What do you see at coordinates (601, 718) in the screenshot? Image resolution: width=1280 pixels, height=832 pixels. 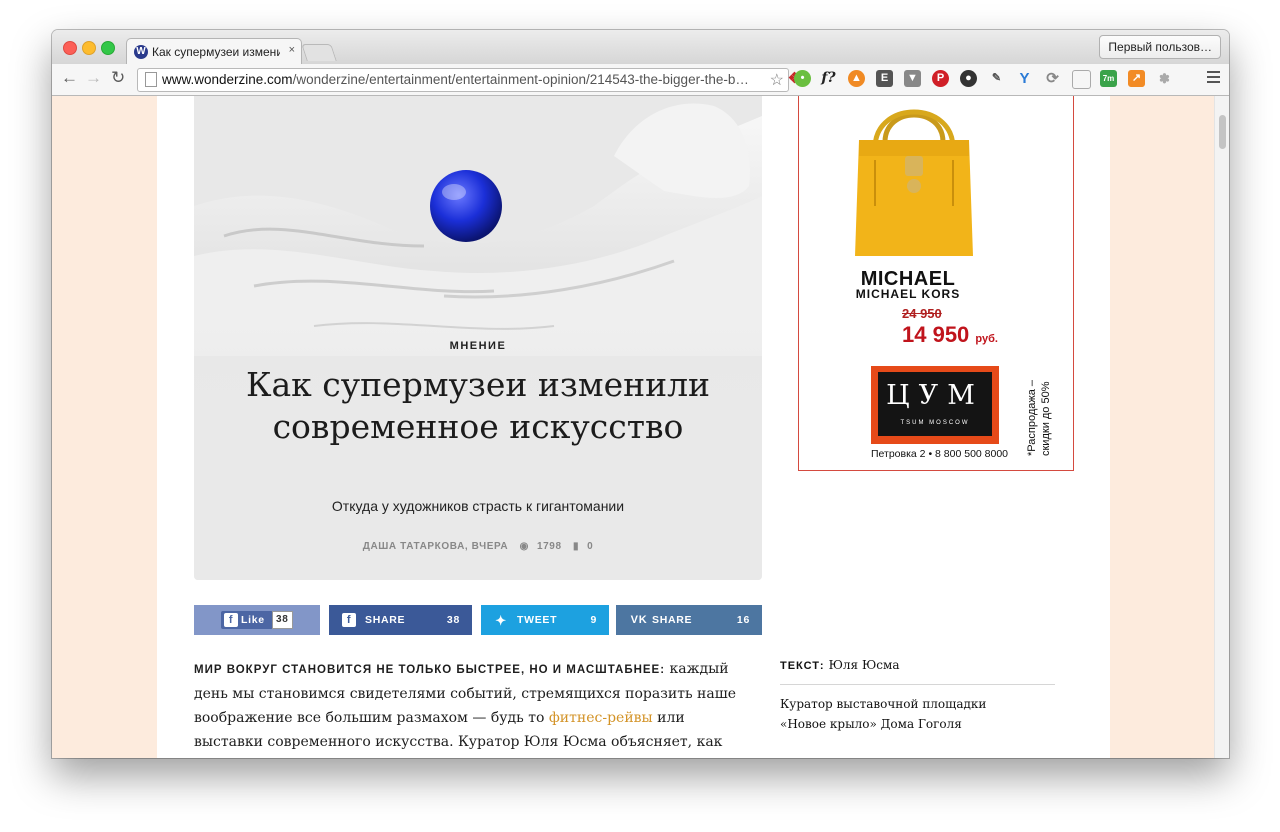 I see `fitness-raves-link: фитнес-рейвы` at bounding box center [601, 718].